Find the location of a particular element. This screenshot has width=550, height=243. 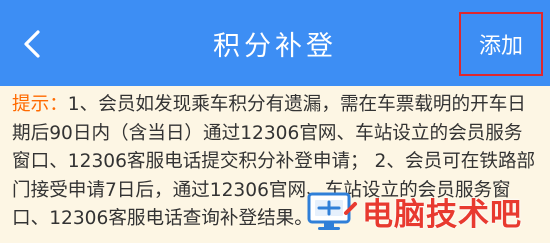

monitor-logo-icon is located at coordinates (332, 211).